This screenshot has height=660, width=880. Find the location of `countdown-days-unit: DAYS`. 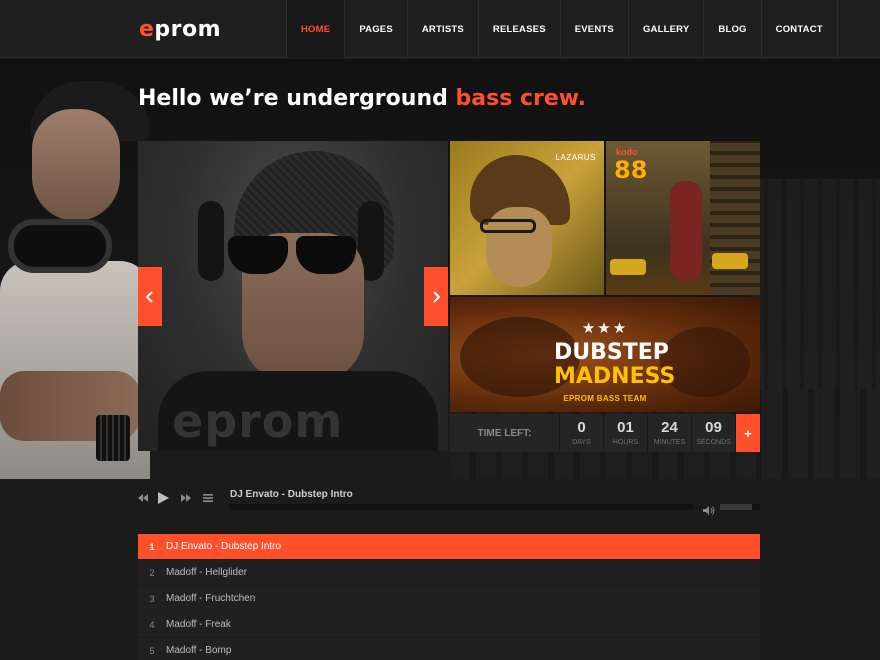

countdown-days-unit: DAYS is located at coordinates (581, 442).